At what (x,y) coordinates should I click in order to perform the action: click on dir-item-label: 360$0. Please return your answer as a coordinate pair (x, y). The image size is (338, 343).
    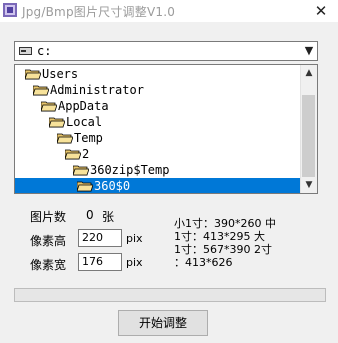
    Looking at the image, I should click on (112, 186).